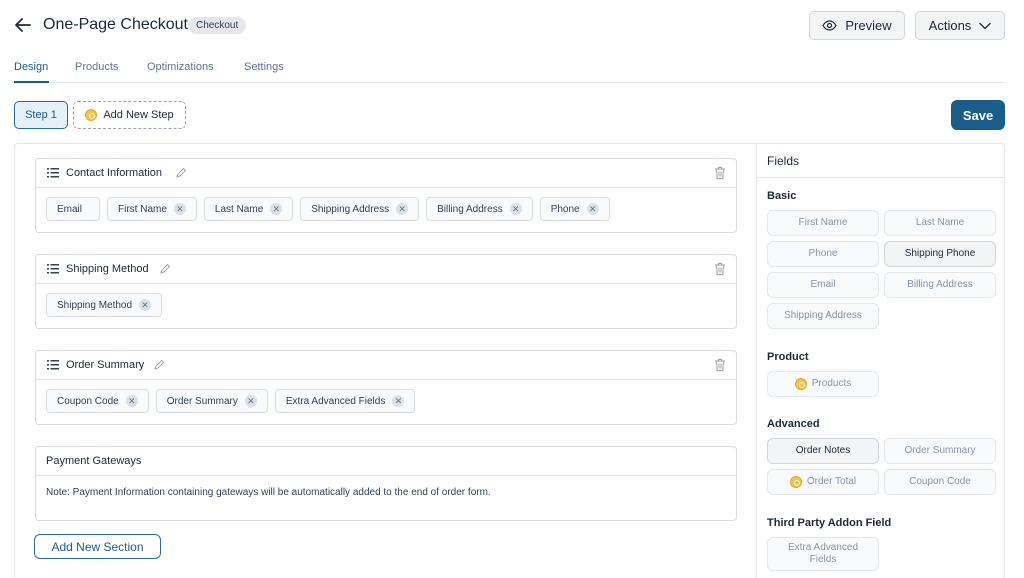  I want to click on field-chip-coupon-code: Coupon Code ✕, so click(97, 401).